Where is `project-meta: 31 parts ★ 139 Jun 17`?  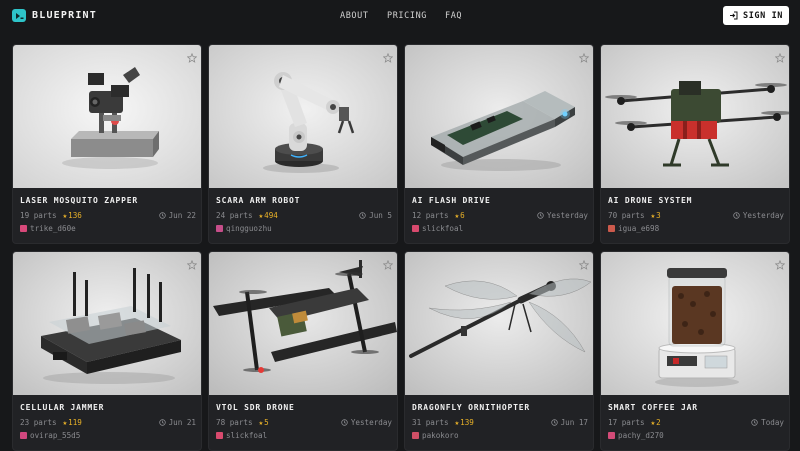 project-meta: 31 parts ★ 139 Jun 17 is located at coordinates (500, 422).